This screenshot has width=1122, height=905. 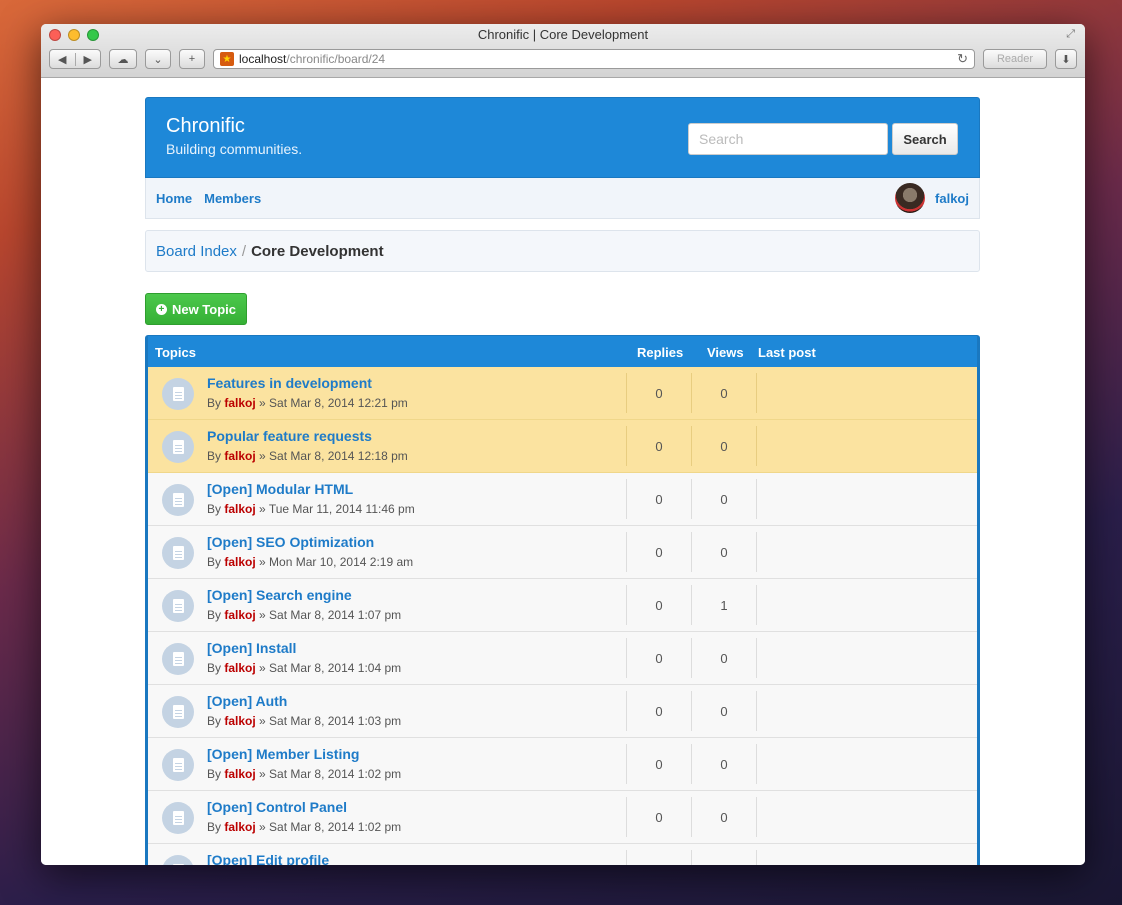 I want to click on topic-views: 1, so click(x=723, y=605).